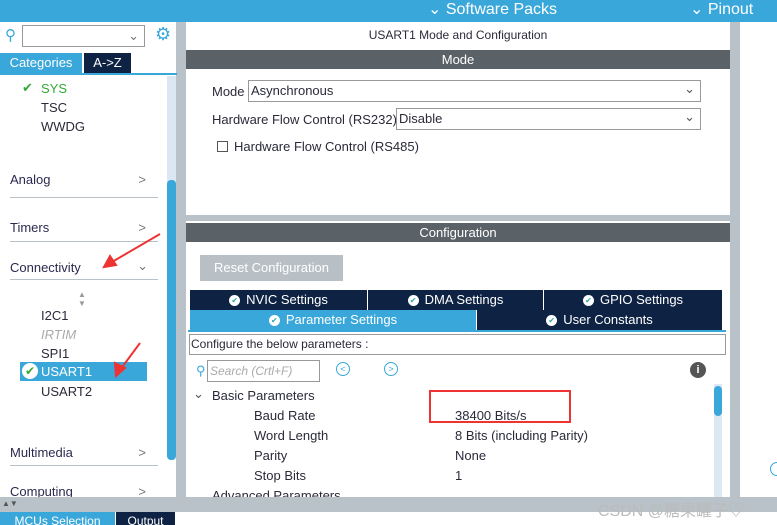 The width and height of the screenshot is (777, 525). I want to click on param-name: Parity, so click(271, 455).